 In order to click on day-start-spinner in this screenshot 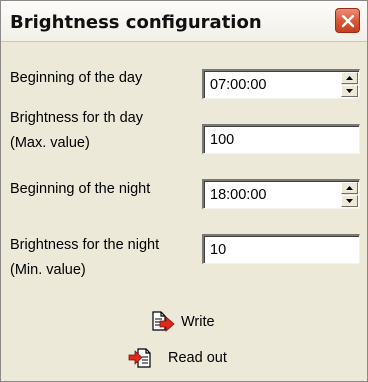, I will do `click(349, 84)`.